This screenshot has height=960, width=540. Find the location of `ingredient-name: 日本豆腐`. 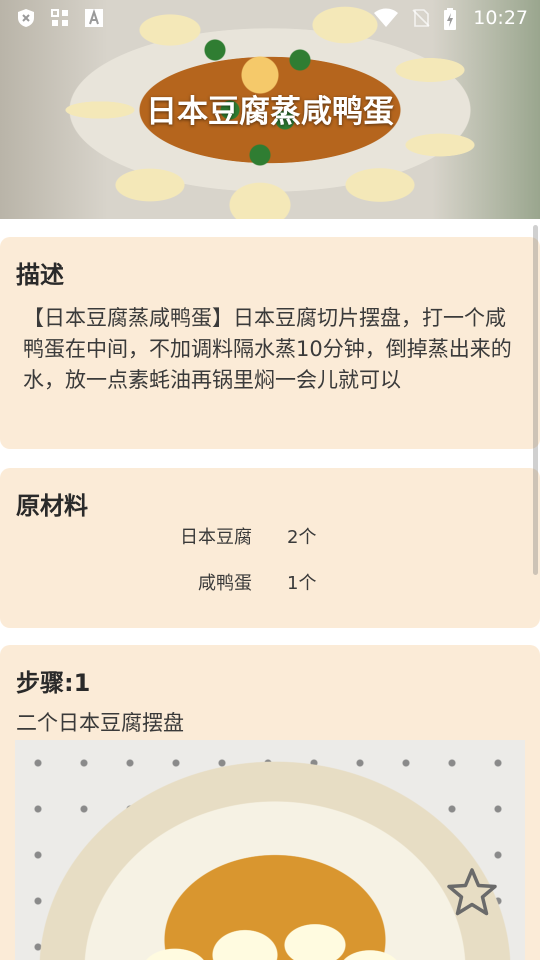

ingredient-name: 日本豆腐 is located at coordinates (216, 537).